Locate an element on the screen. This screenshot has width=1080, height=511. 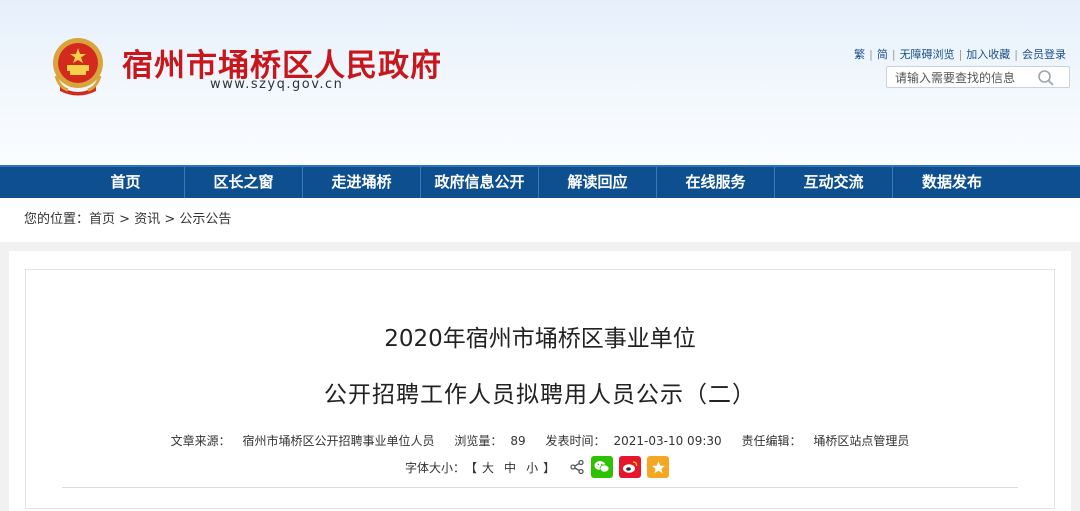
meta-source: 文章来源： 宿州市埇桥区公开招聘事业单位人员 is located at coordinates (303, 441).